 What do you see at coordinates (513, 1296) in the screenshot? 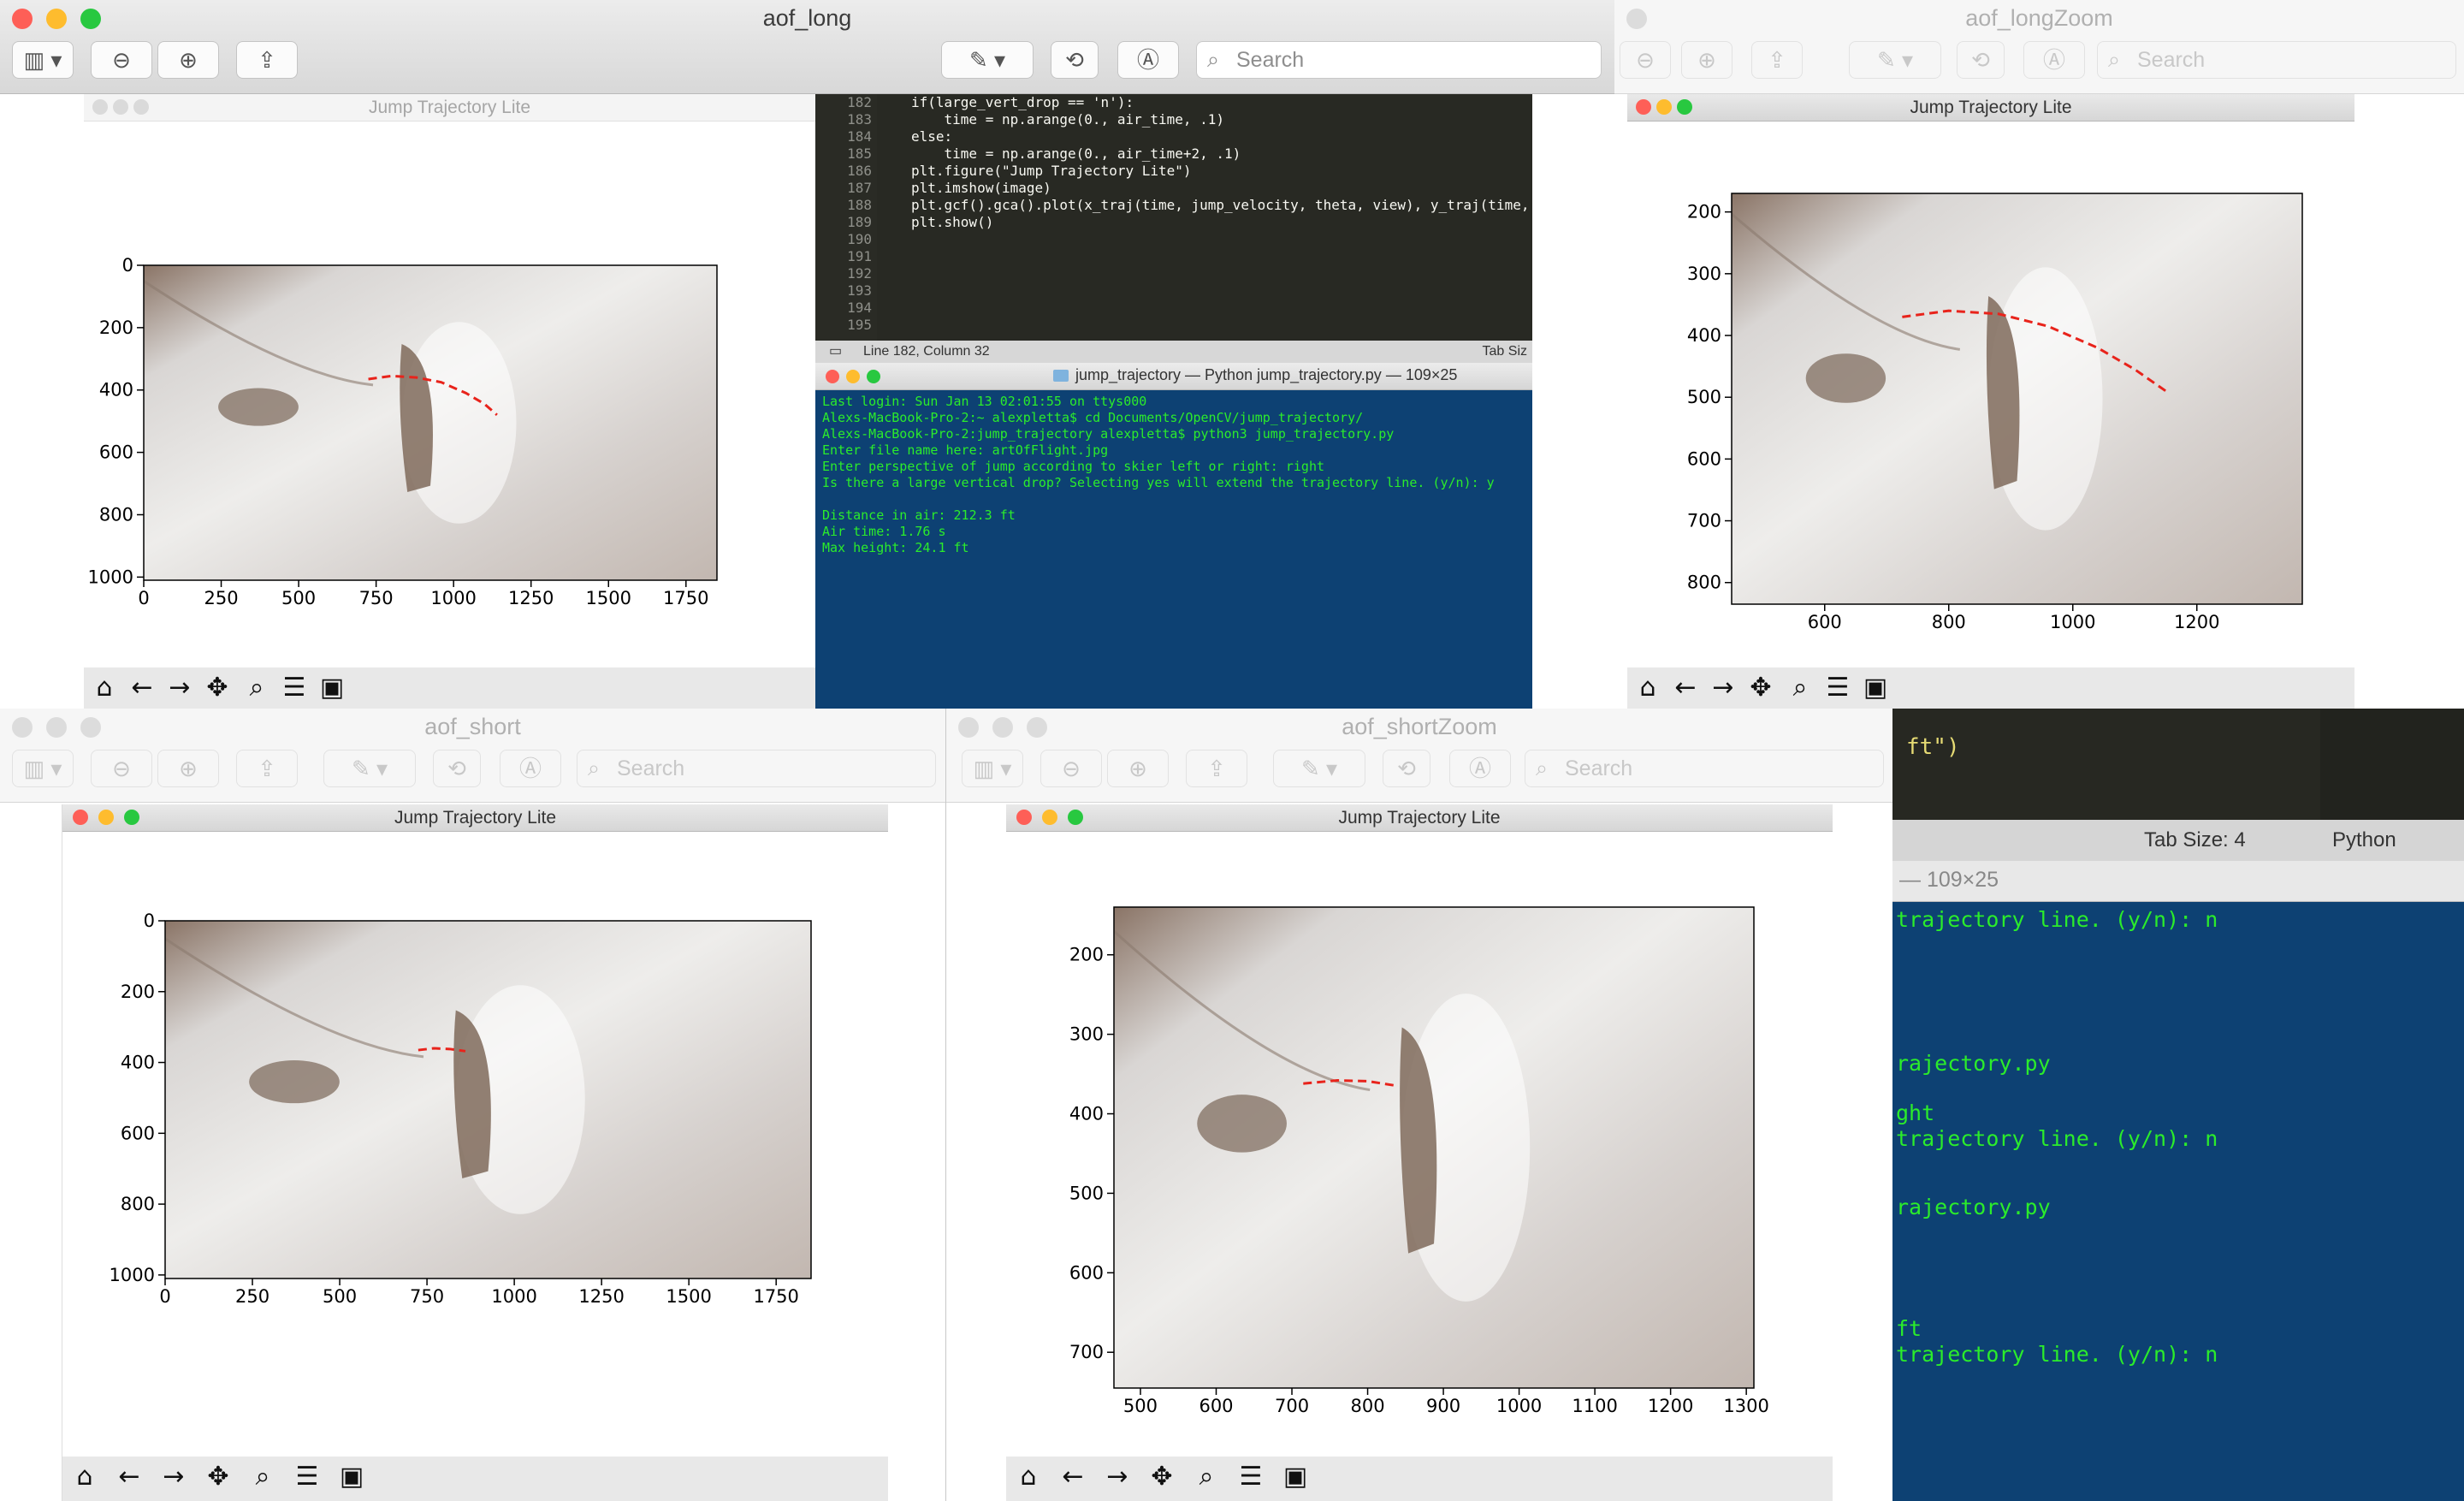
I see `x-tick-label: 1000` at bounding box center [513, 1296].